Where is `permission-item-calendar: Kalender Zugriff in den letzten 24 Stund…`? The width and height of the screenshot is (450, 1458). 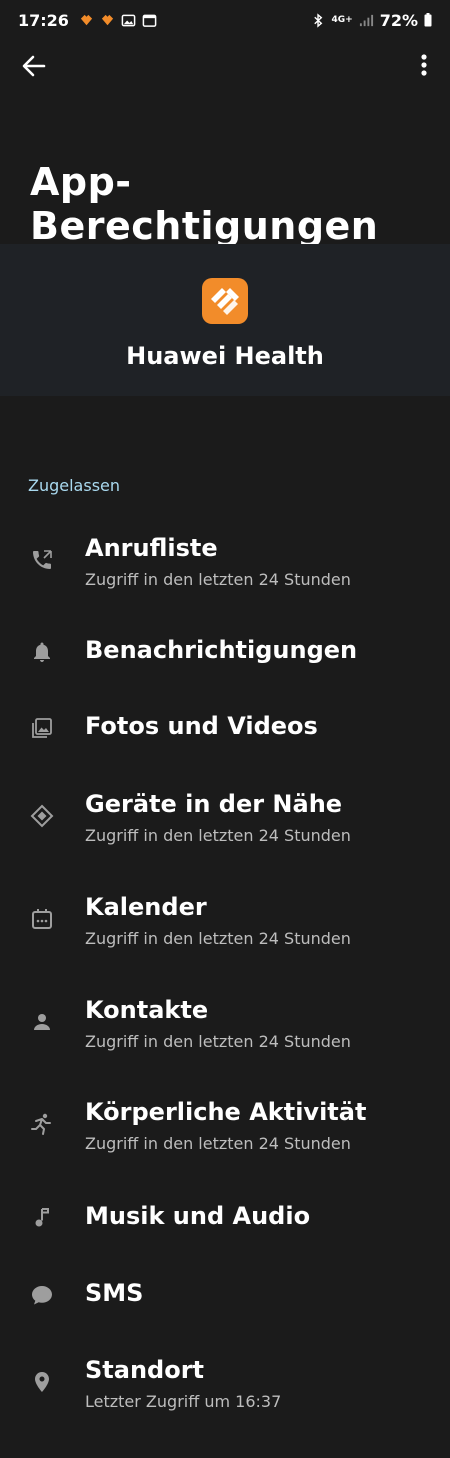 permission-item-calendar: Kalender Zugriff in den letzten 24 Stund… is located at coordinates (225, 924).